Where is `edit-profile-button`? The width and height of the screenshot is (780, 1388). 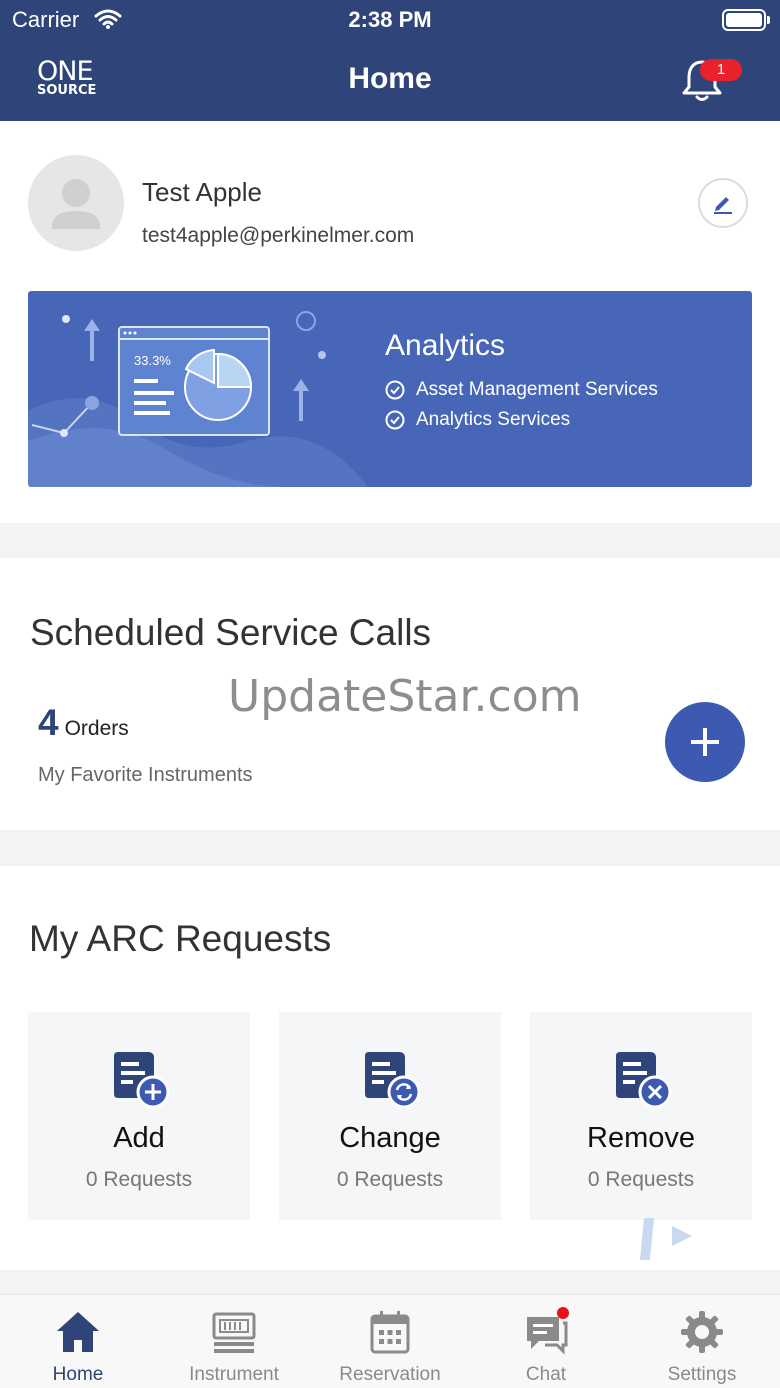 edit-profile-button is located at coordinates (723, 203).